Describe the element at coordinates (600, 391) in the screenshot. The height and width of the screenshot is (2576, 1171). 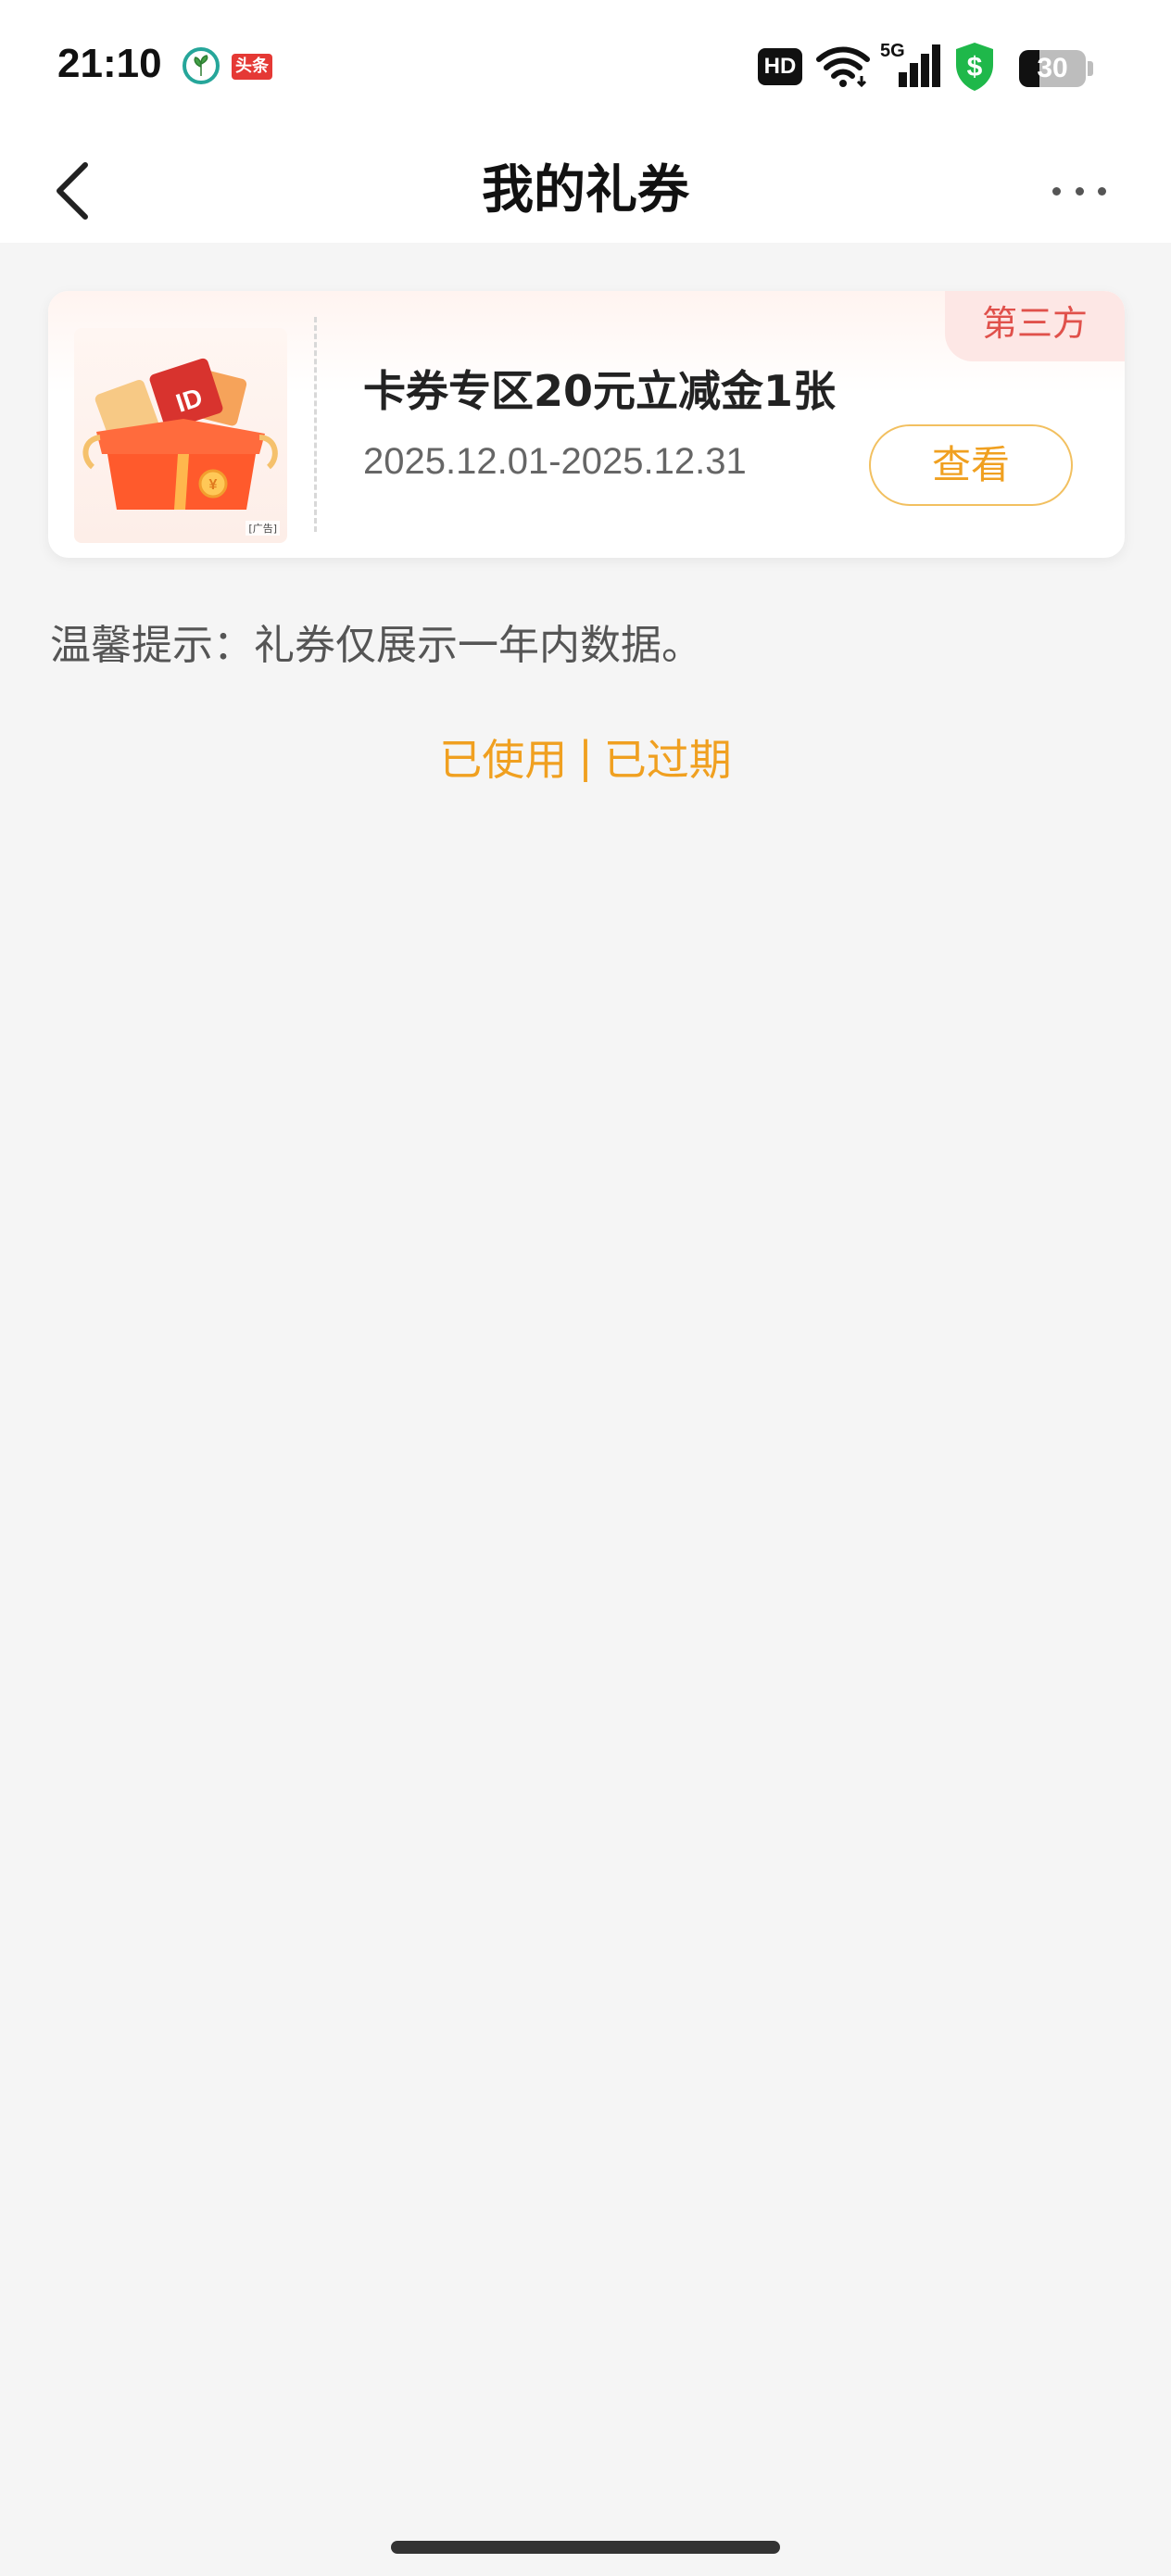
I see `coupon-title: 卡券专区20元立减金1张` at that location.